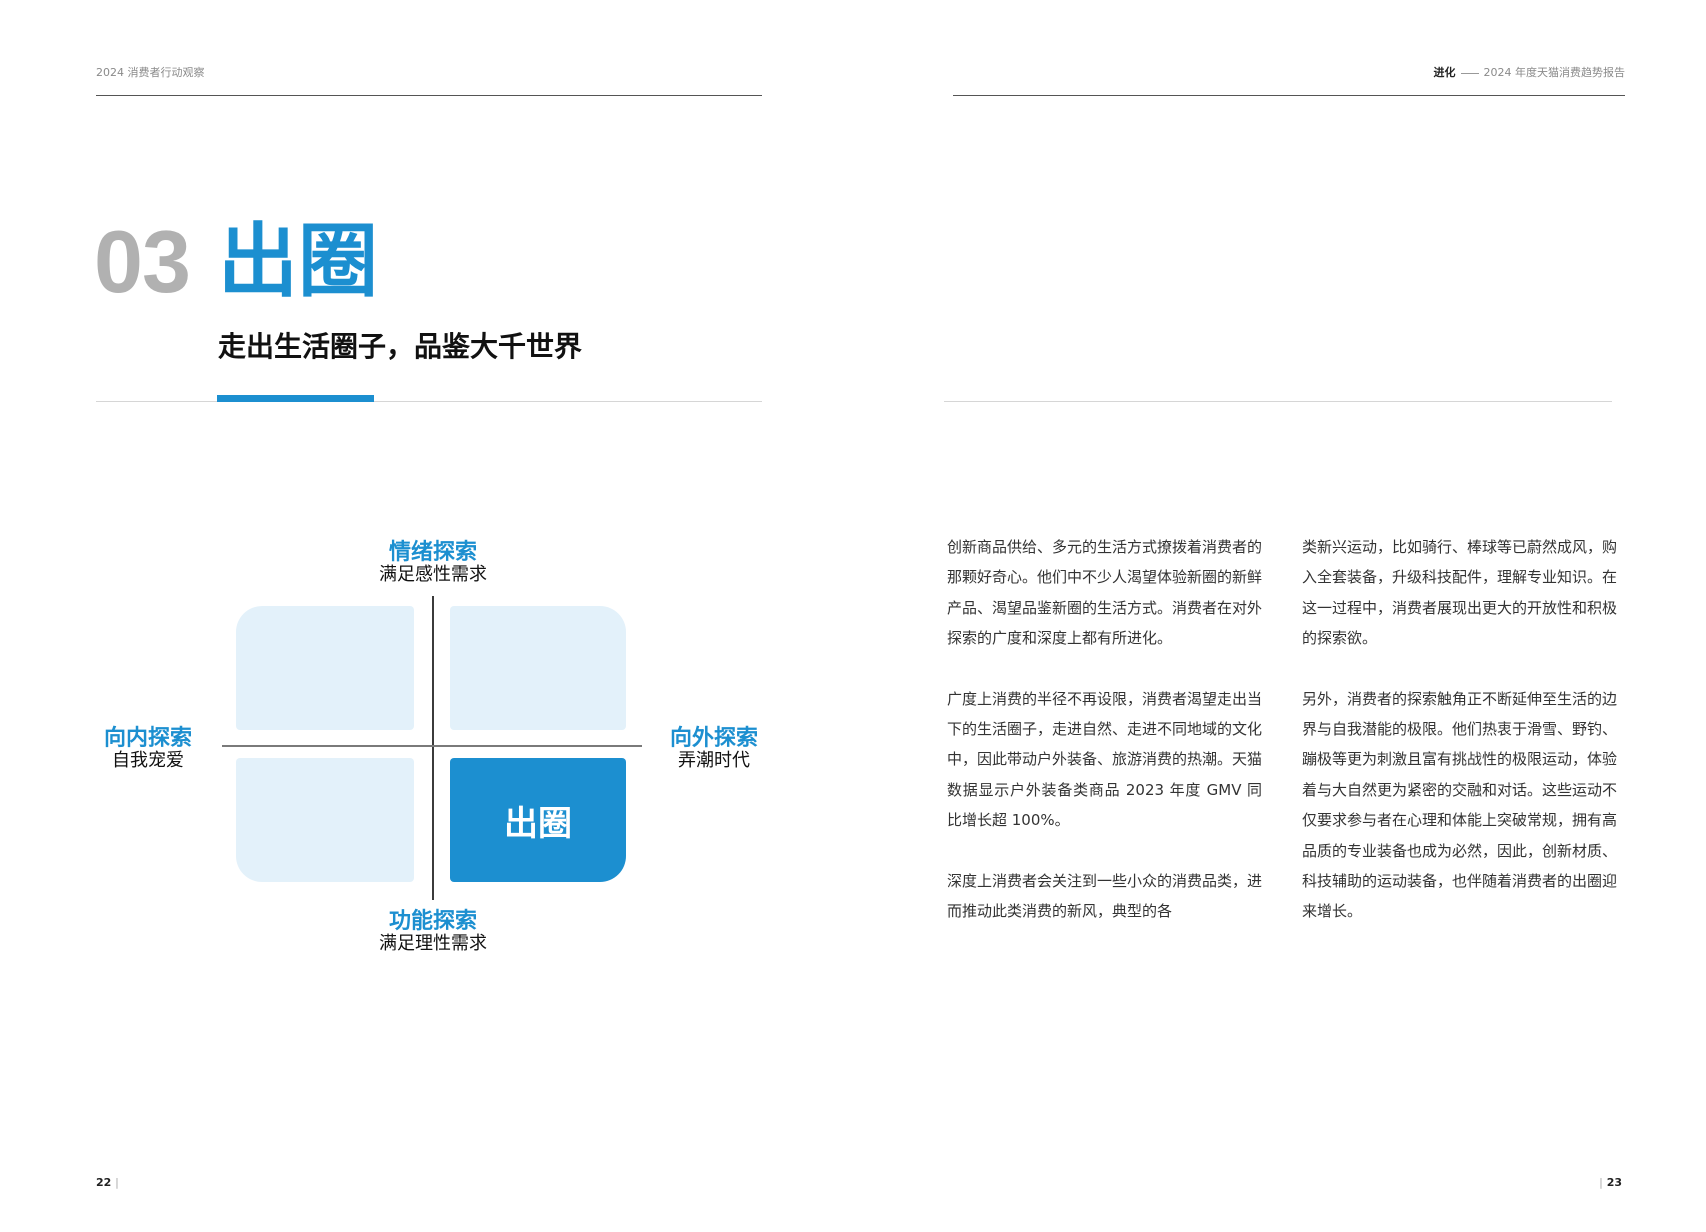 The height and width of the screenshot is (1232, 1706). What do you see at coordinates (433, 944) in the screenshot?
I see `axis-bottom-sub: 满足理性需求` at bounding box center [433, 944].